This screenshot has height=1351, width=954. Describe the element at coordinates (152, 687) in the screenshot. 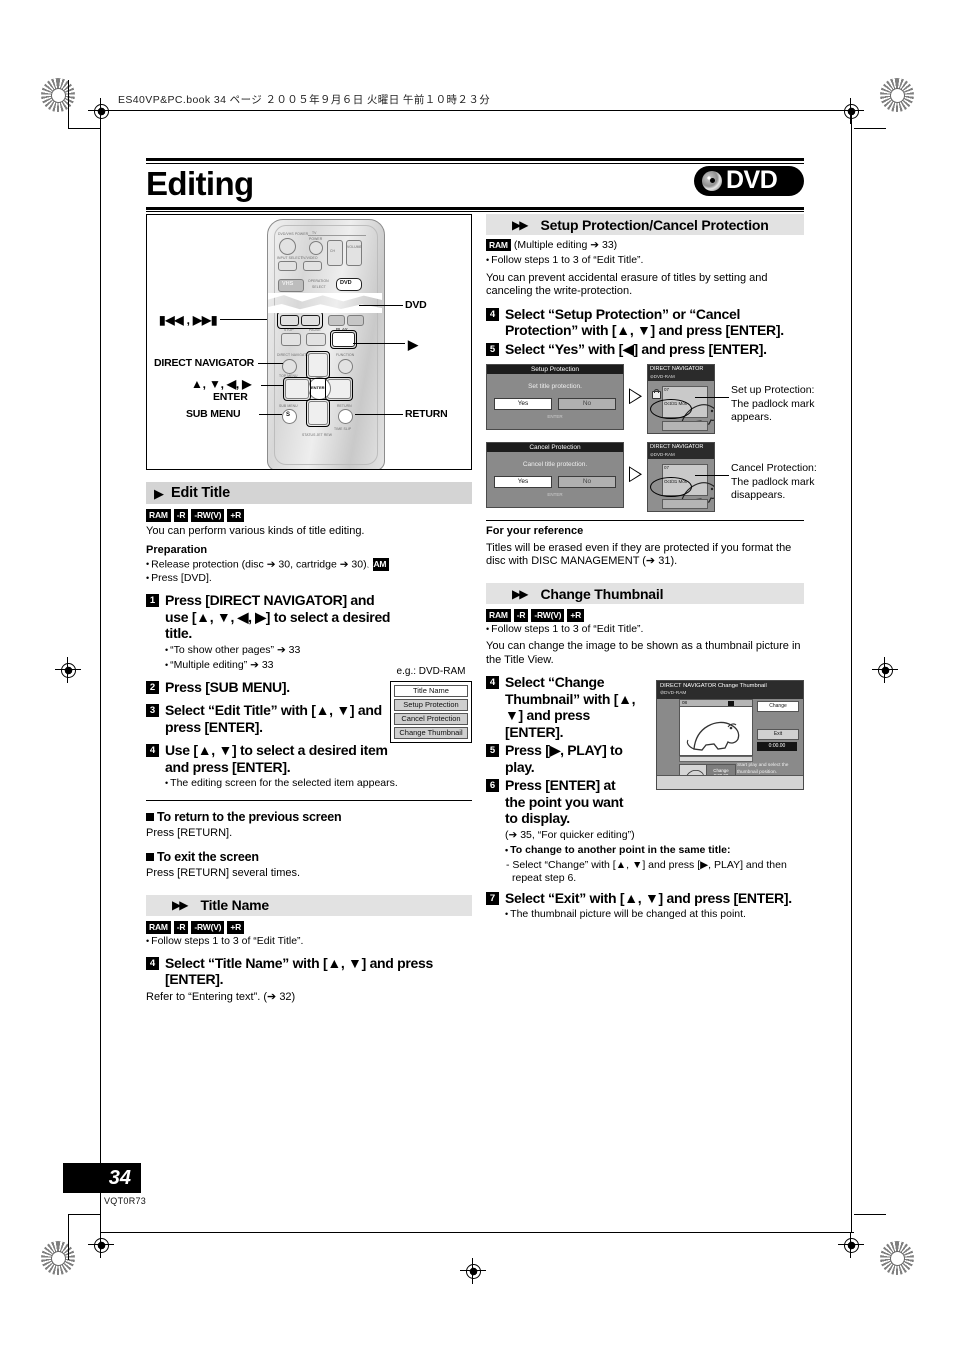

I see `step-number-2: 2` at that location.